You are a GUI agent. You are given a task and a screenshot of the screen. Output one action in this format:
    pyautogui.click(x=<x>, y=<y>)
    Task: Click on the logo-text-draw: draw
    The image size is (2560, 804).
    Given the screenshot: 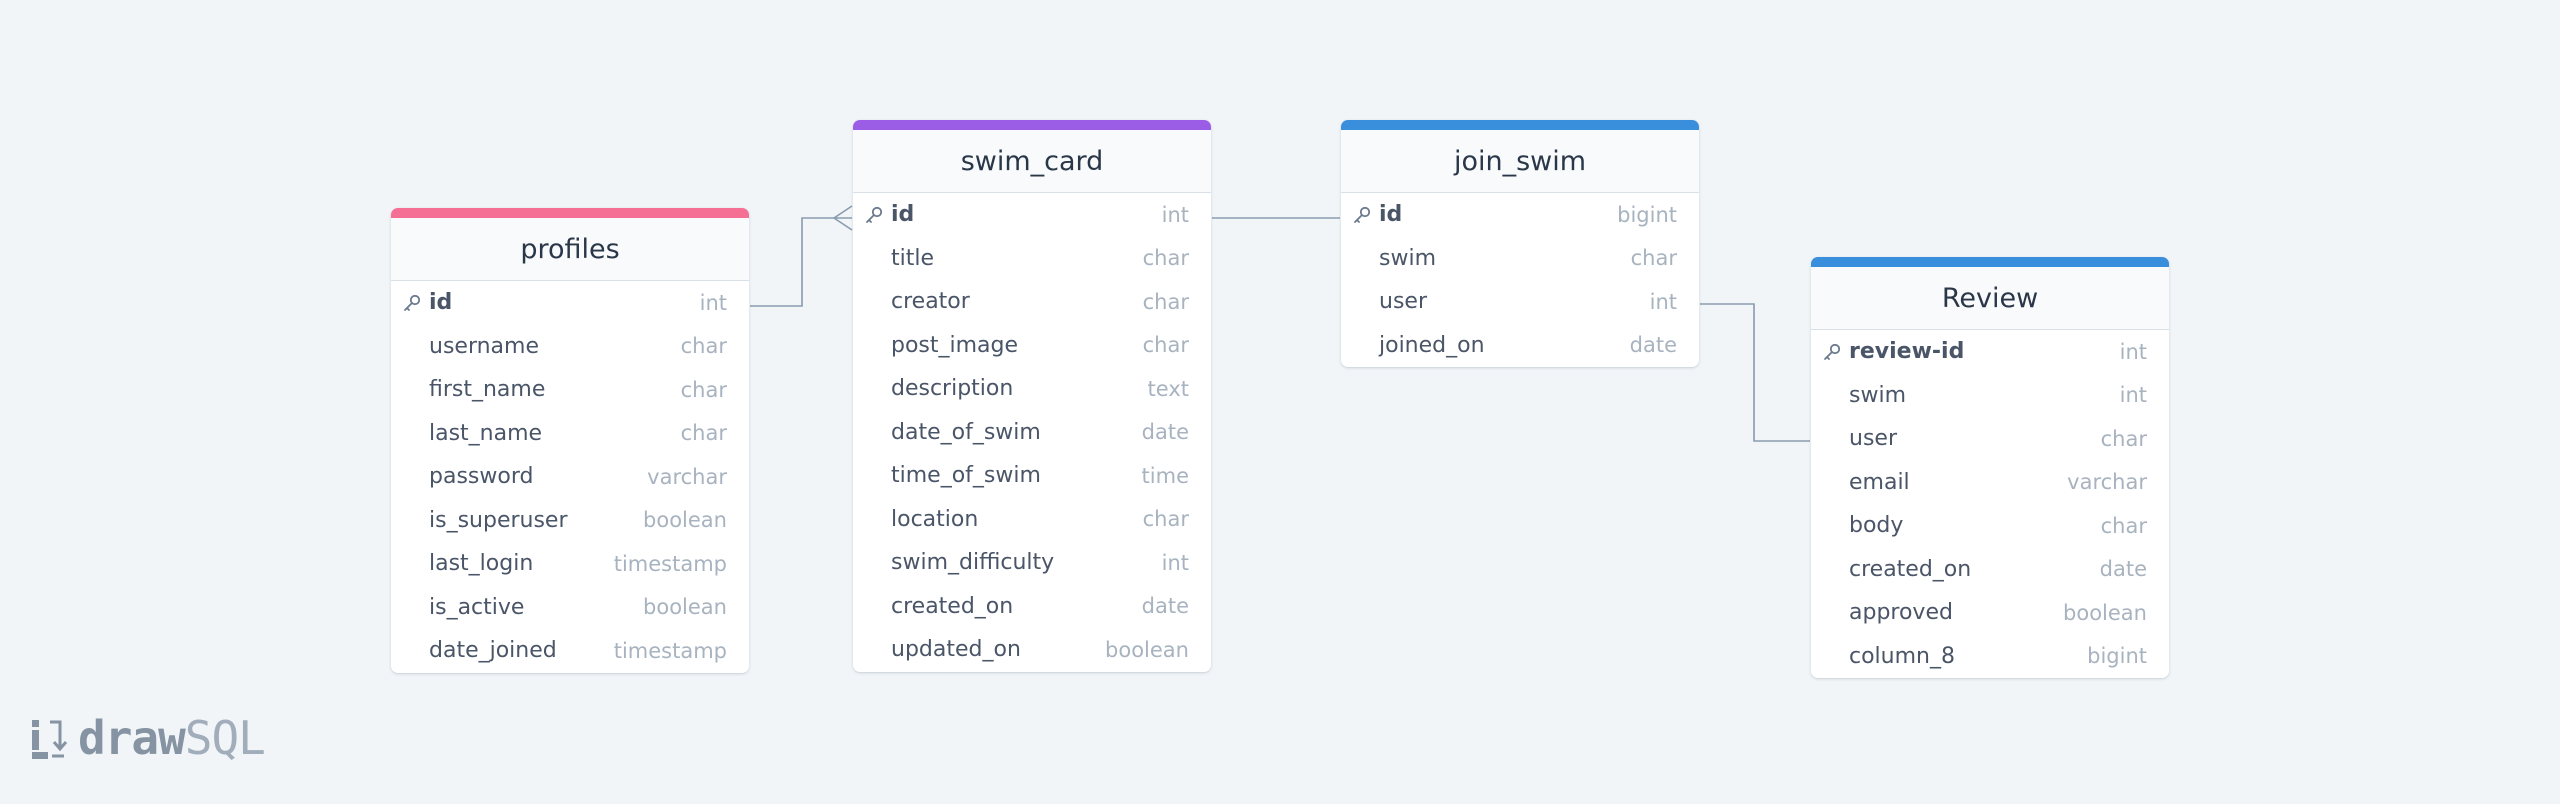 What is the action you would take?
    pyautogui.click(x=132, y=738)
    